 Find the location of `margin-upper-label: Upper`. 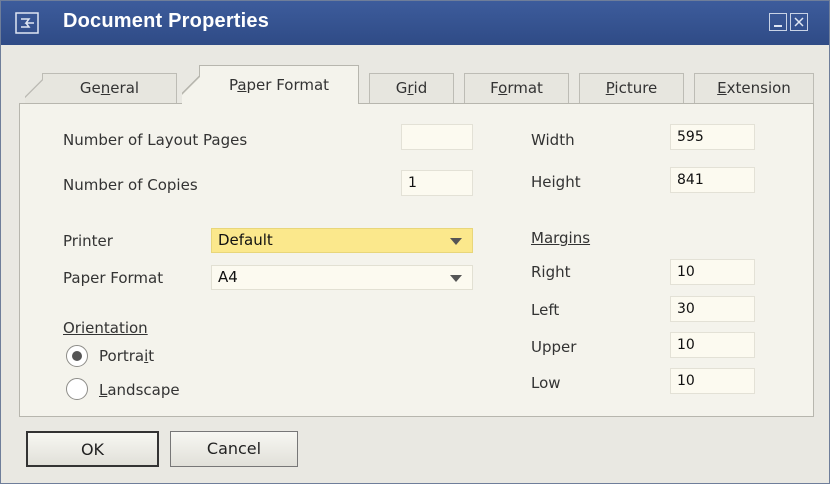

margin-upper-label: Upper is located at coordinates (554, 347).